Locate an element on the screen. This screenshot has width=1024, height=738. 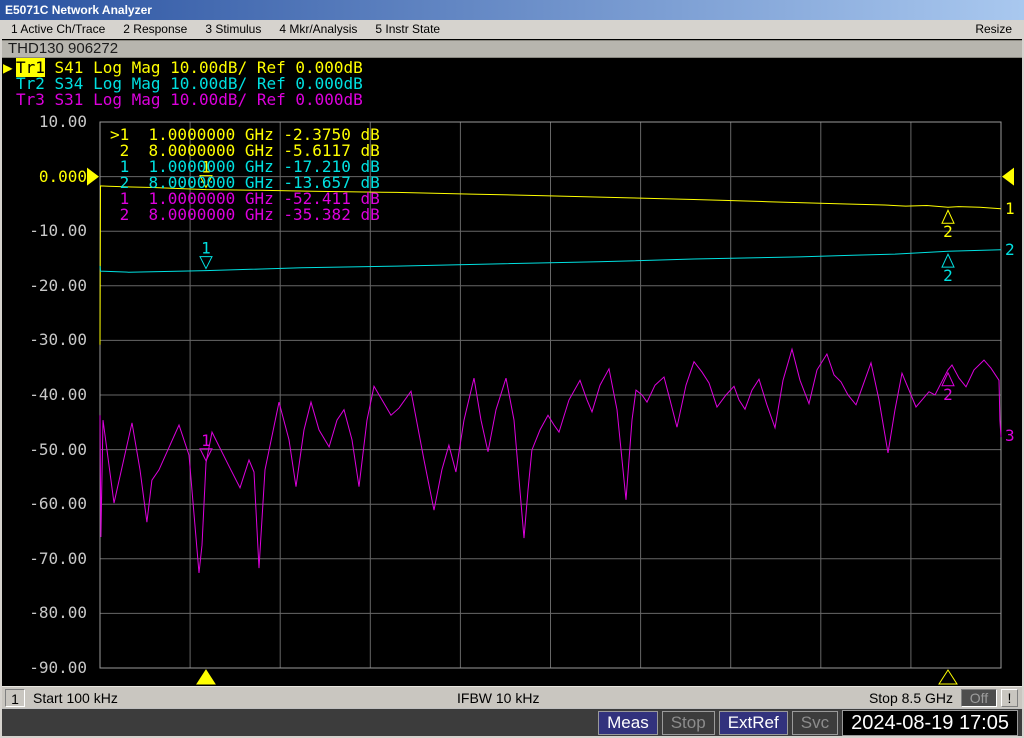
instrument-status-bar: Meas Stop ExtRef Svc 2024-08-19 17:05 is located at coordinates (512, 722).